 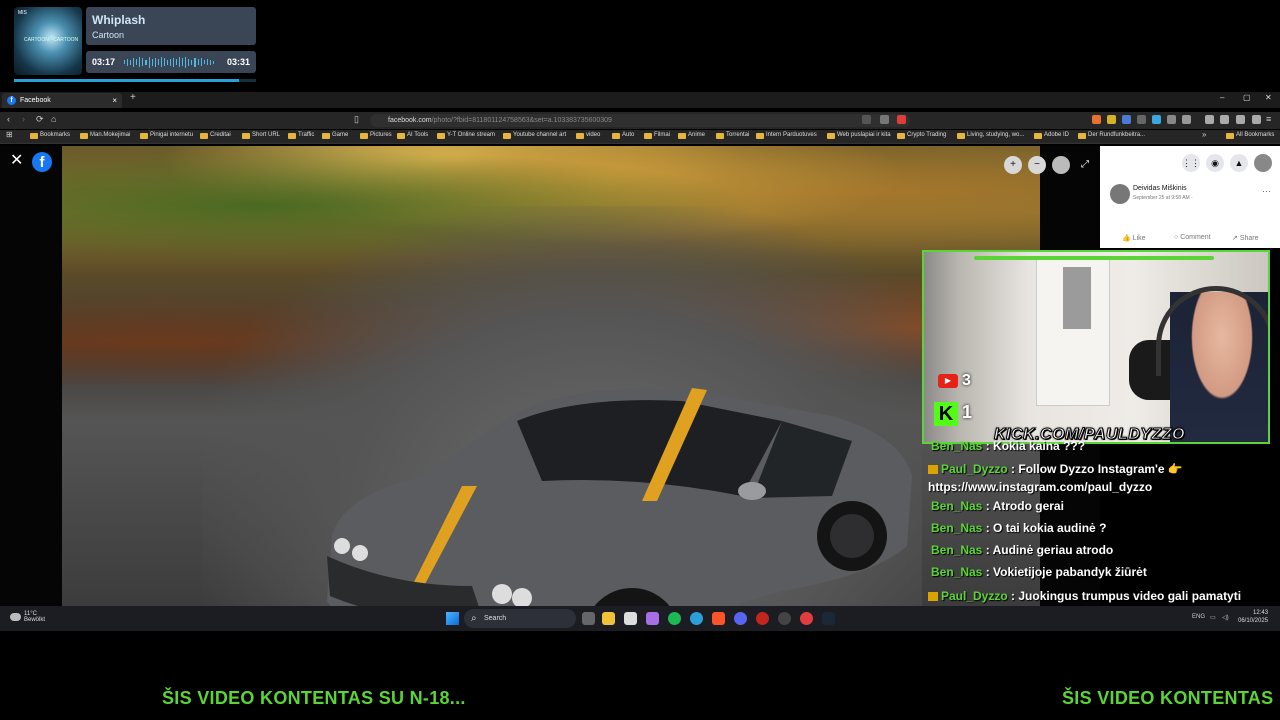 What do you see at coordinates (53, 119) in the screenshot?
I see `home-icon: ⌂` at bounding box center [53, 119].